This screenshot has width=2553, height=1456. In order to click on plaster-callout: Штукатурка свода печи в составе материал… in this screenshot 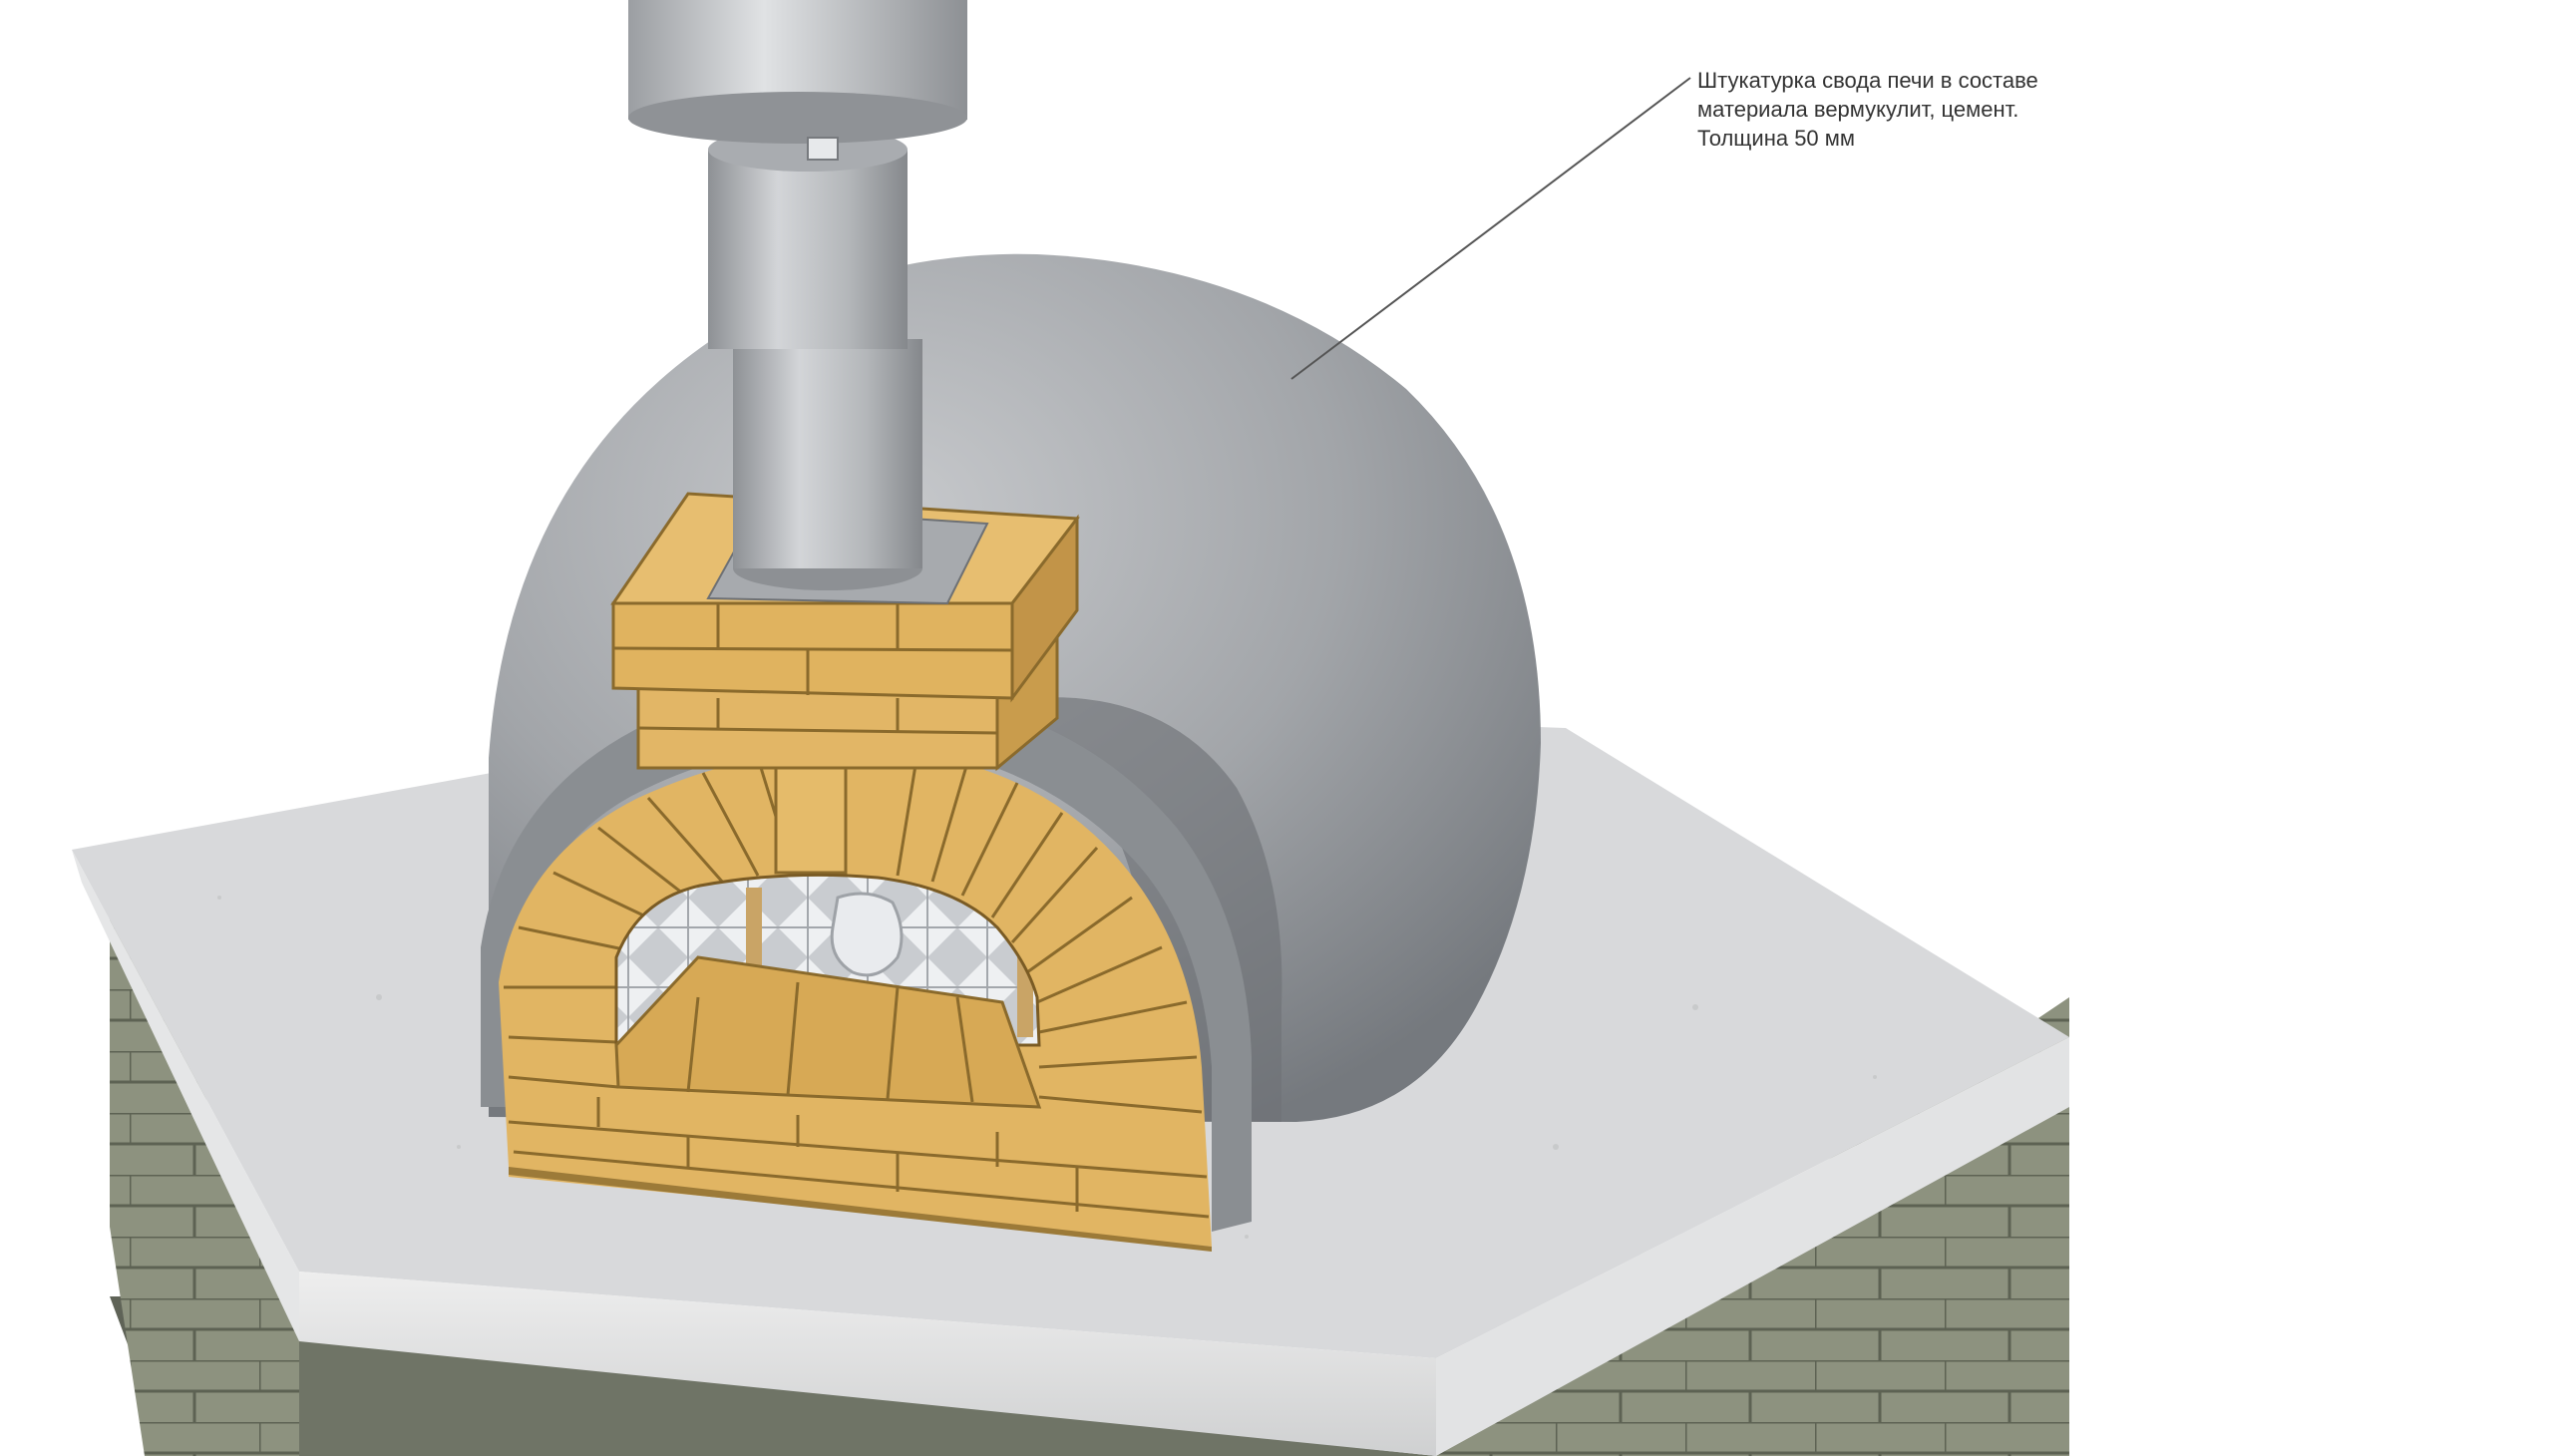, I will do `click(1977, 109)`.